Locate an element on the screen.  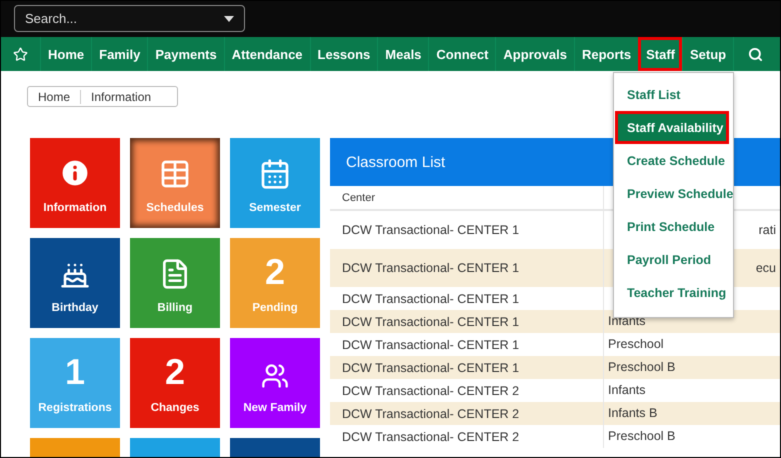
tile-label: Pending is located at coordinates (275, 308).